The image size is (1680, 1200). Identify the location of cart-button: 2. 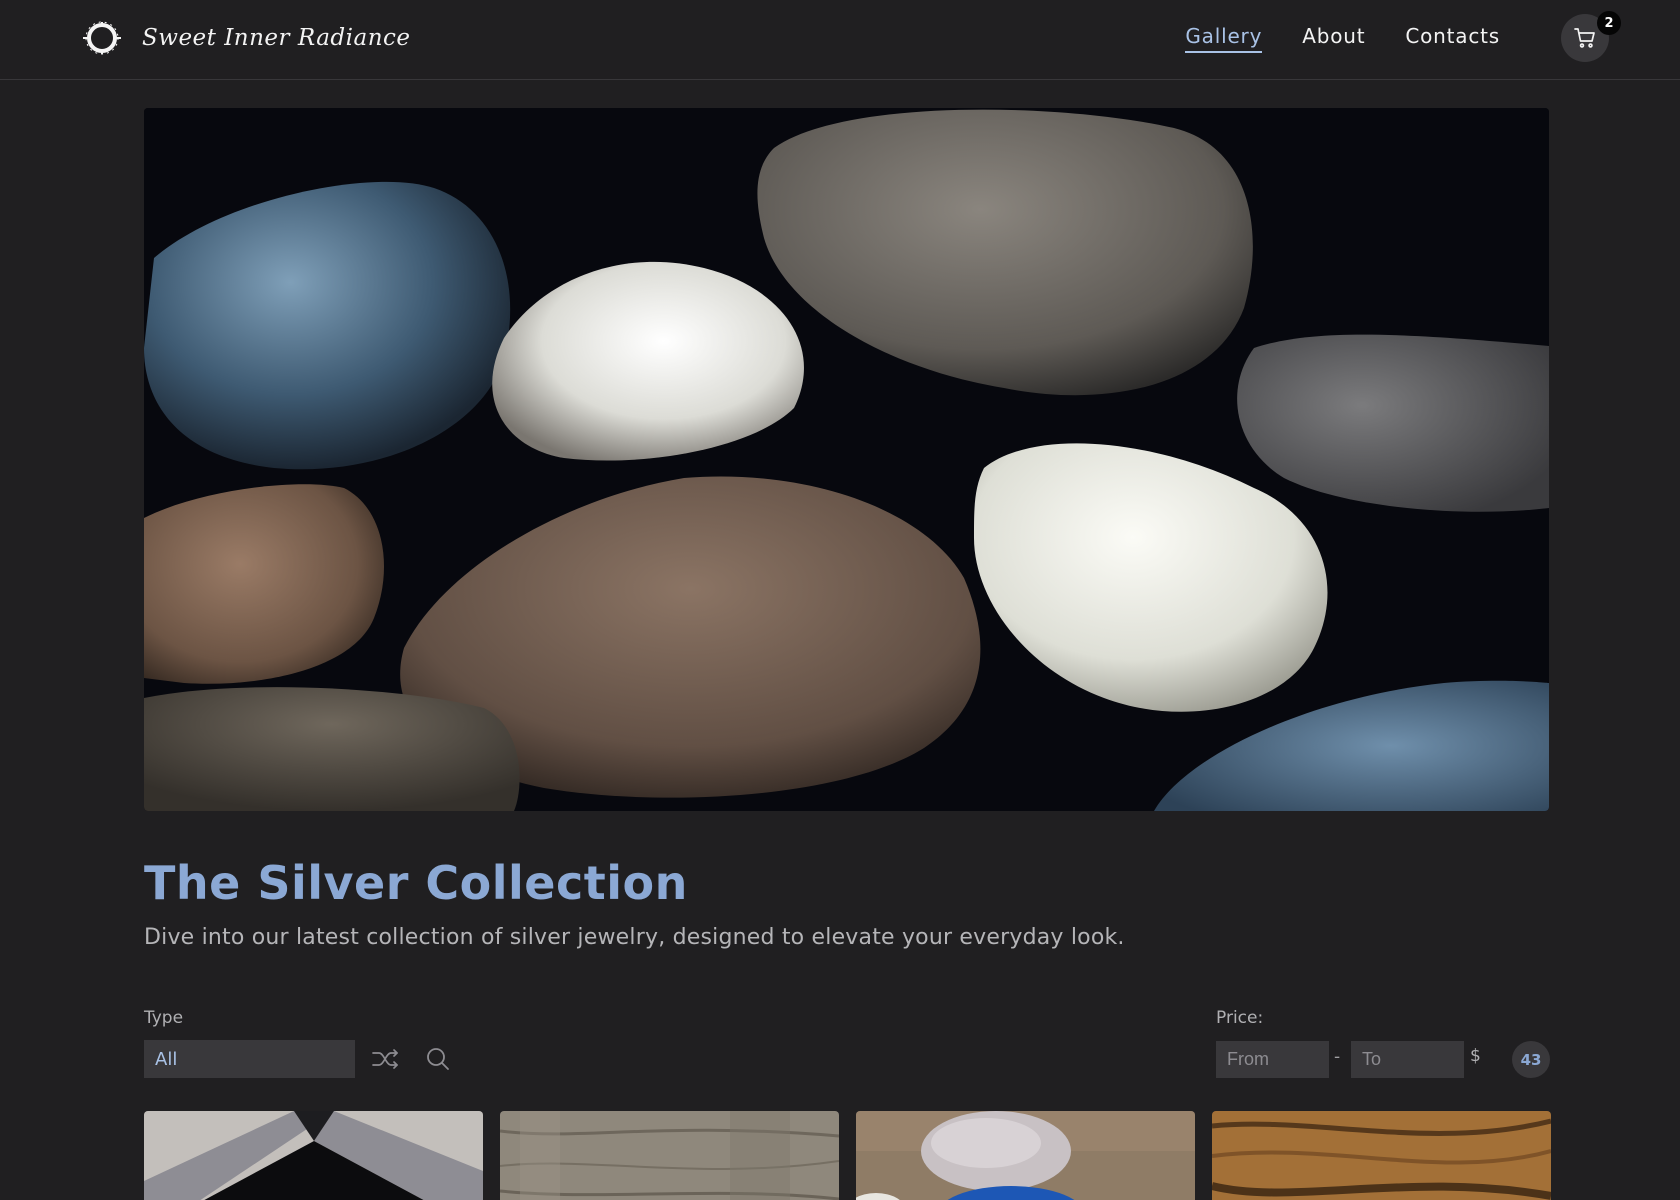
(1591, 36).